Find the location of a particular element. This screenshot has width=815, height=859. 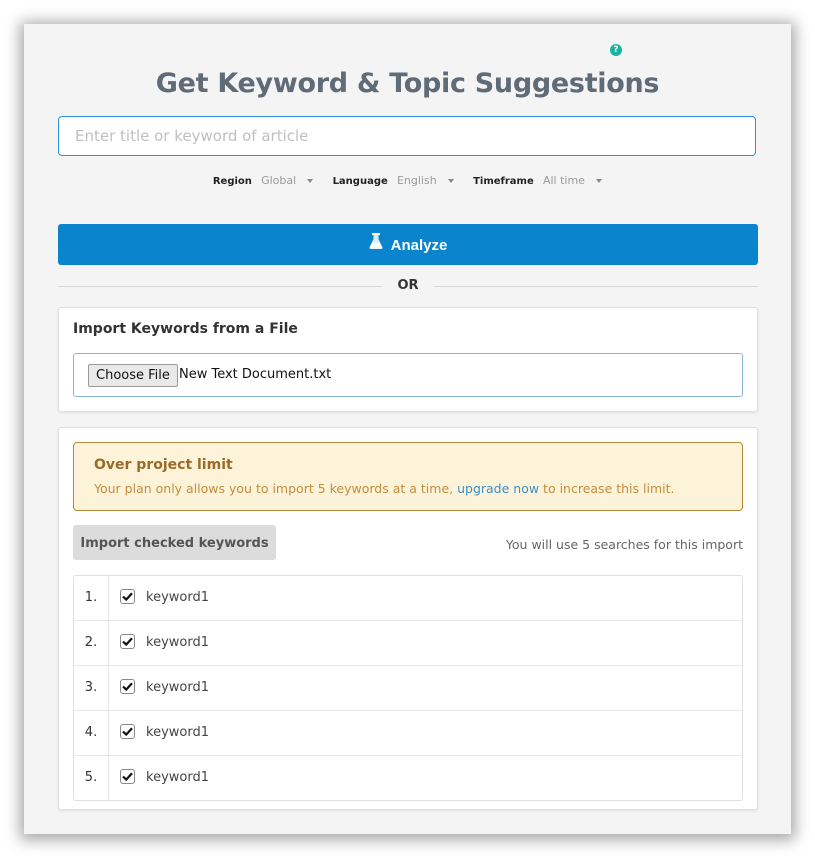

alert-title: Over project limit is located at coordinates (163, 465).